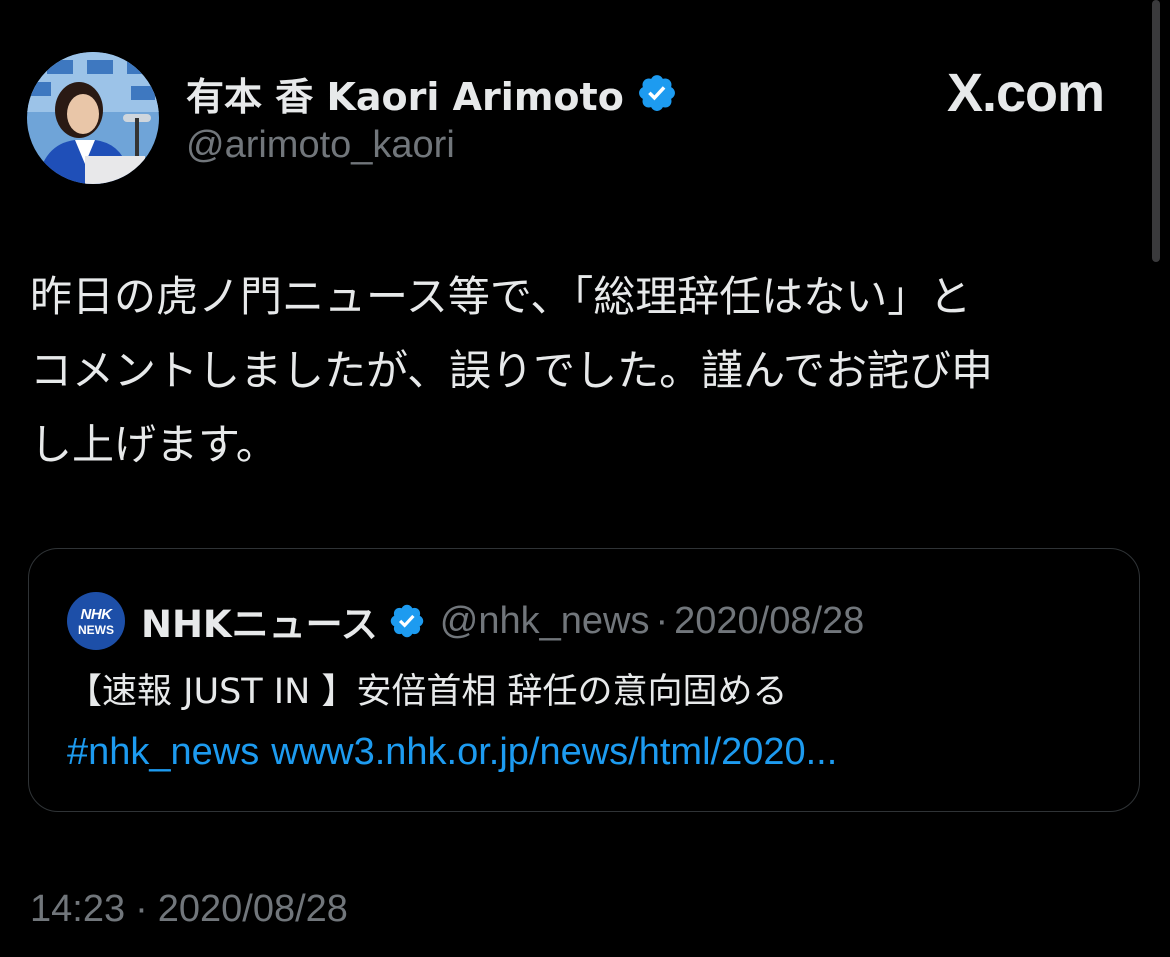 The height and width of the screenshot is (957, 1170). What do you see at coordinates (512, 370) in the screenshot?
I see `tweet-text-line: コメントしましたが、誤りでした。謹んでお詫び申` at bounding box center [512, 370].